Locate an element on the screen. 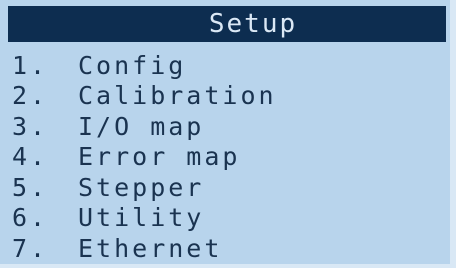  menu-item-label: Error map is located at coordinates (159, 157).